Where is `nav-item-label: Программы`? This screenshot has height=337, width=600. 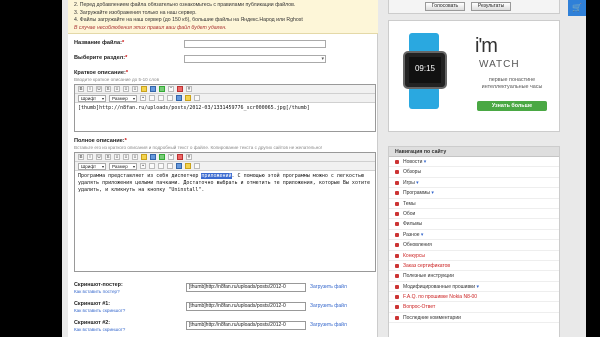 nav-item-label: Программы is located at coordinates (417, 193).